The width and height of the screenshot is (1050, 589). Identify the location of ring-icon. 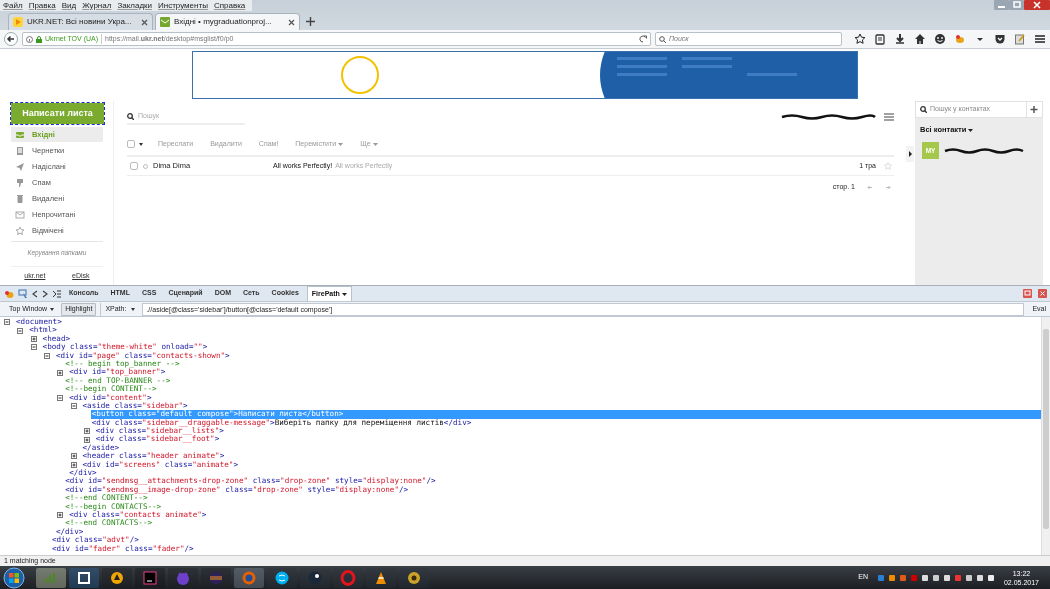
(348, 577).